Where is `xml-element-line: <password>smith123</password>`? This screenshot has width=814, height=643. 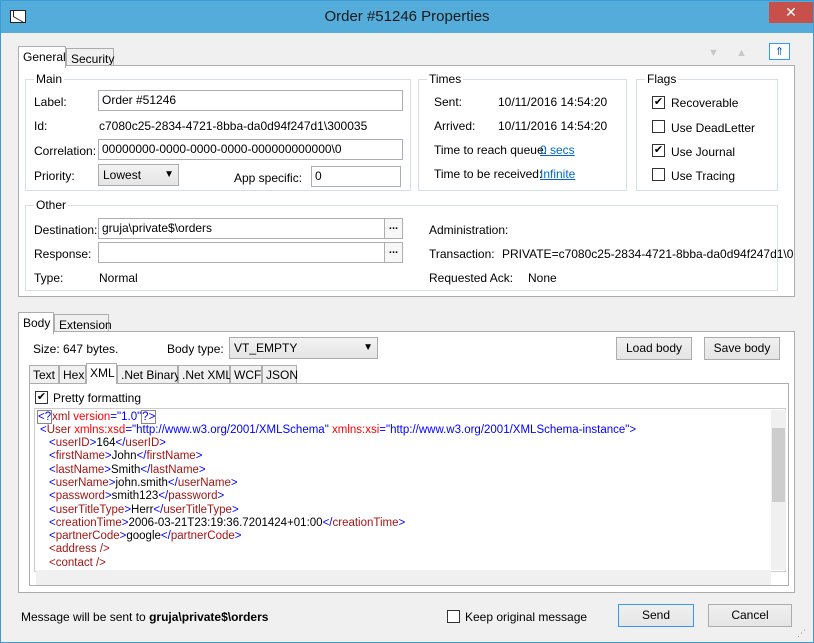 xml-element-line: <password>smith123</password> is located at coordinates (137, 496).